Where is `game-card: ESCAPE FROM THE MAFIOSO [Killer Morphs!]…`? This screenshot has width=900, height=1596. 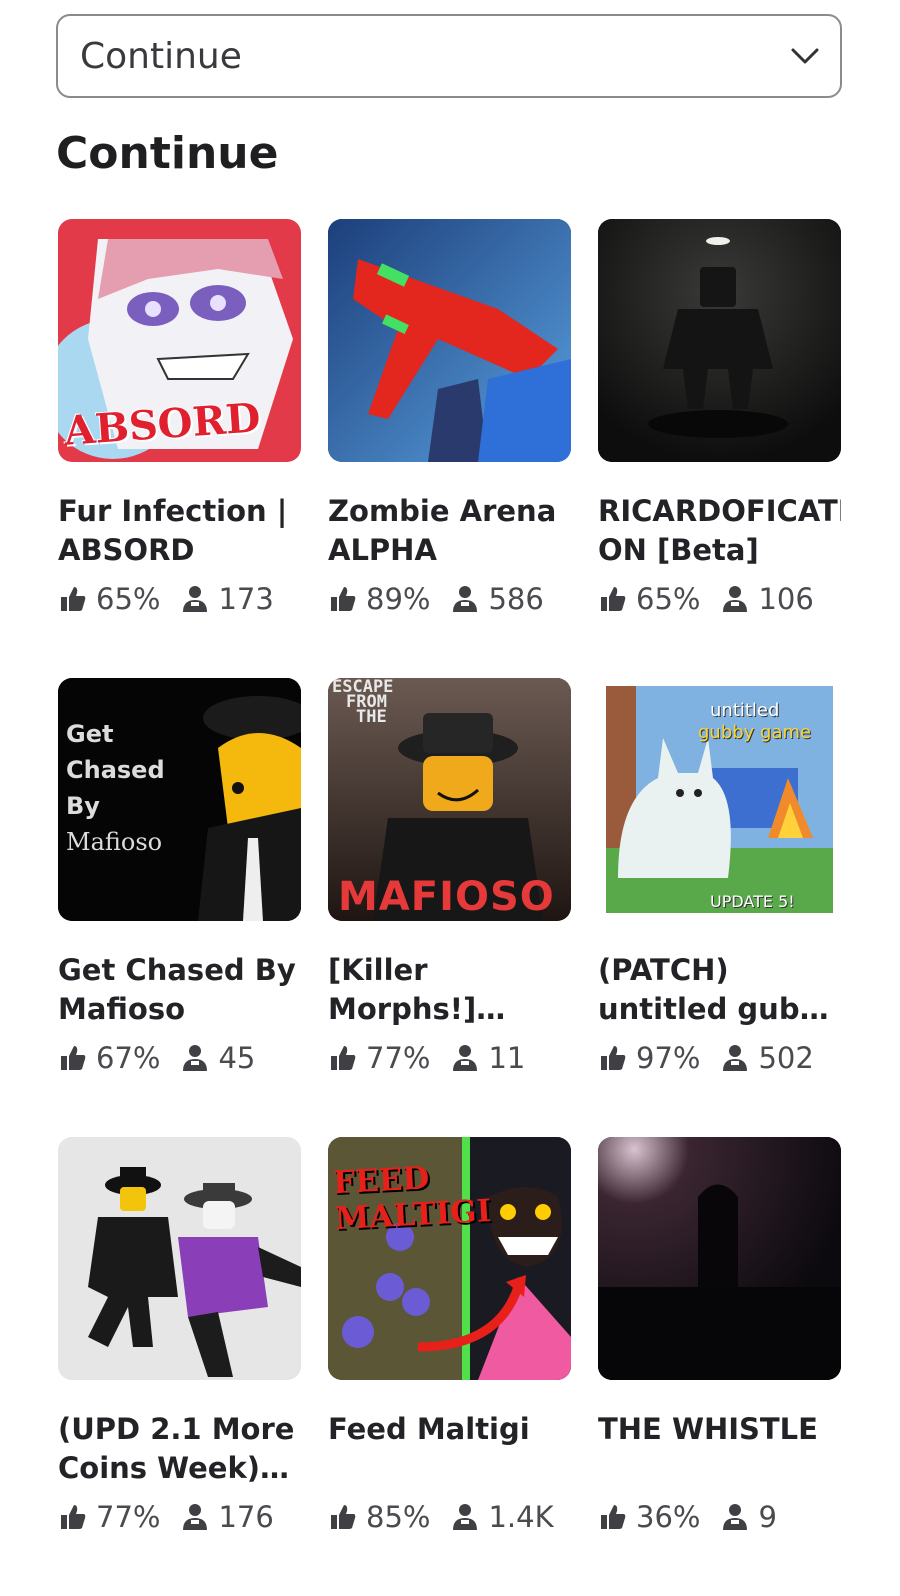 game-card: ESCAPE FROM THE MAFIOSO [Killer Morphs!]… is located at coordinates (449, 907).